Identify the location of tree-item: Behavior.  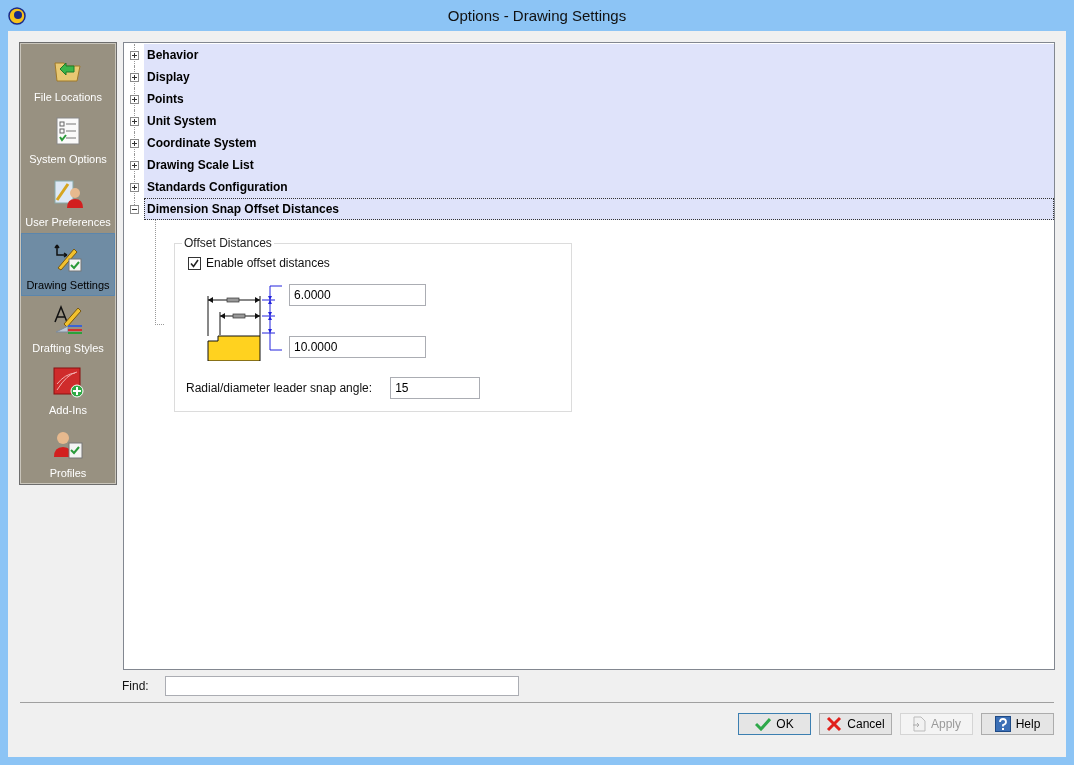
(599, 55).